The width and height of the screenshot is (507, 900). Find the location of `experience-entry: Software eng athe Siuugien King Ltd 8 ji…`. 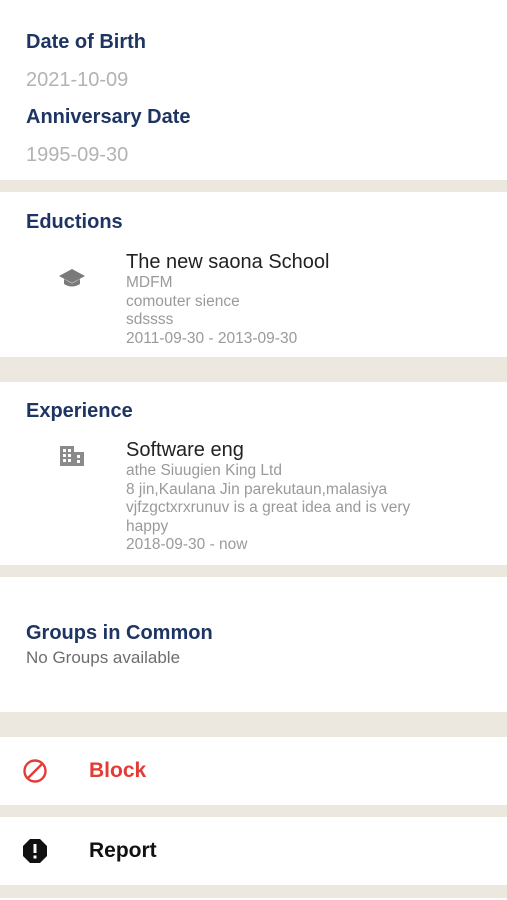

experience-entry: Software eng athe Siuugien King Ltd 8 ji… is located at coordinates (256, 496).